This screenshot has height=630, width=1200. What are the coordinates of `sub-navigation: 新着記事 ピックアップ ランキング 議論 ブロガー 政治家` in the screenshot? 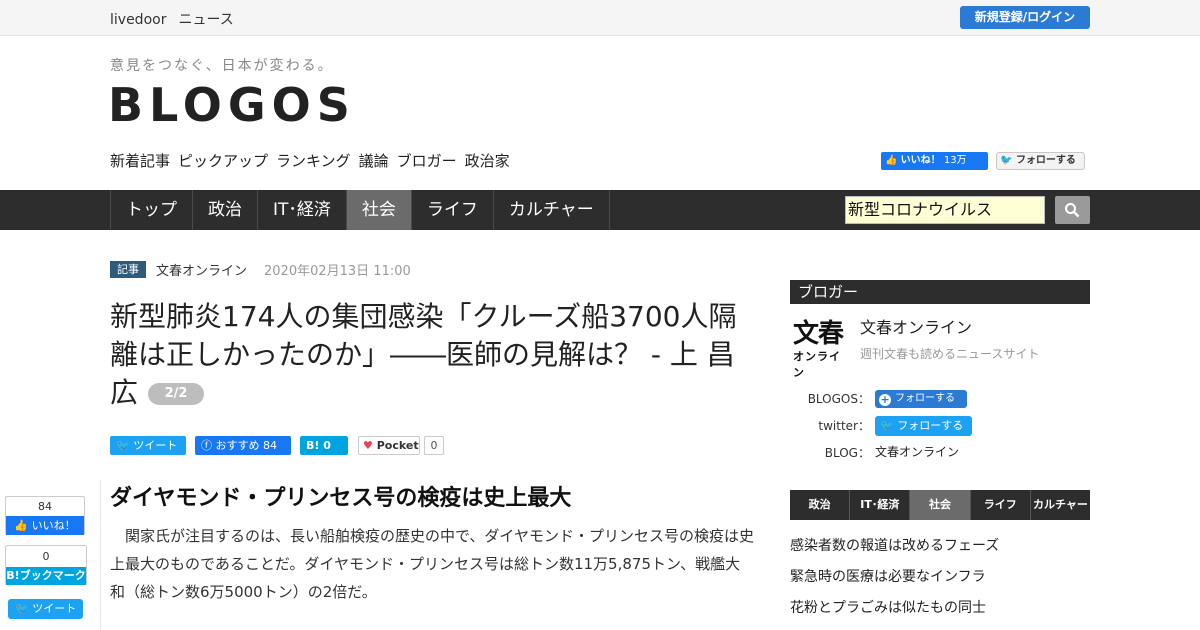 It's located at (314, 160).